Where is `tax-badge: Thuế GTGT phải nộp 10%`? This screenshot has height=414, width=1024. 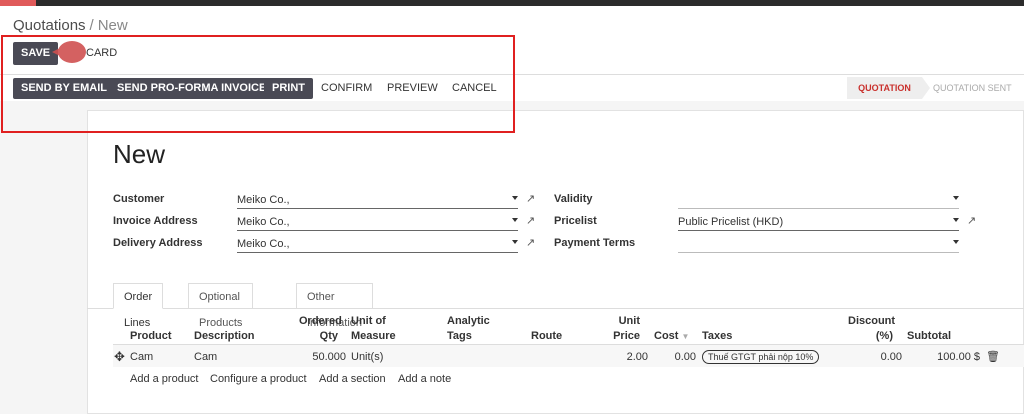 tax-badge: Thuế GTGT phải nộp 10% is located at coordinates (761, 357).